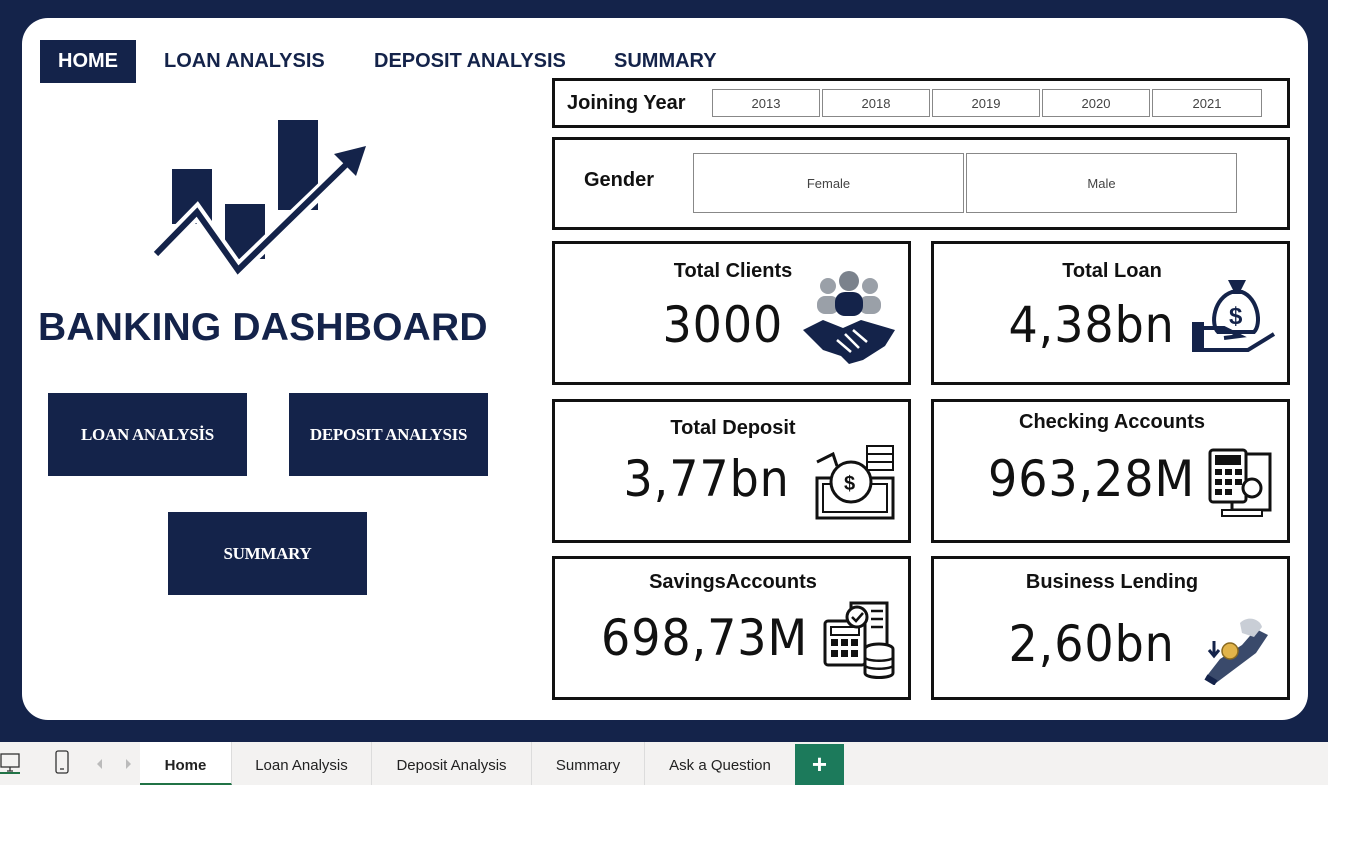  I want to click on nav-home: HOME, so click(88, 61).